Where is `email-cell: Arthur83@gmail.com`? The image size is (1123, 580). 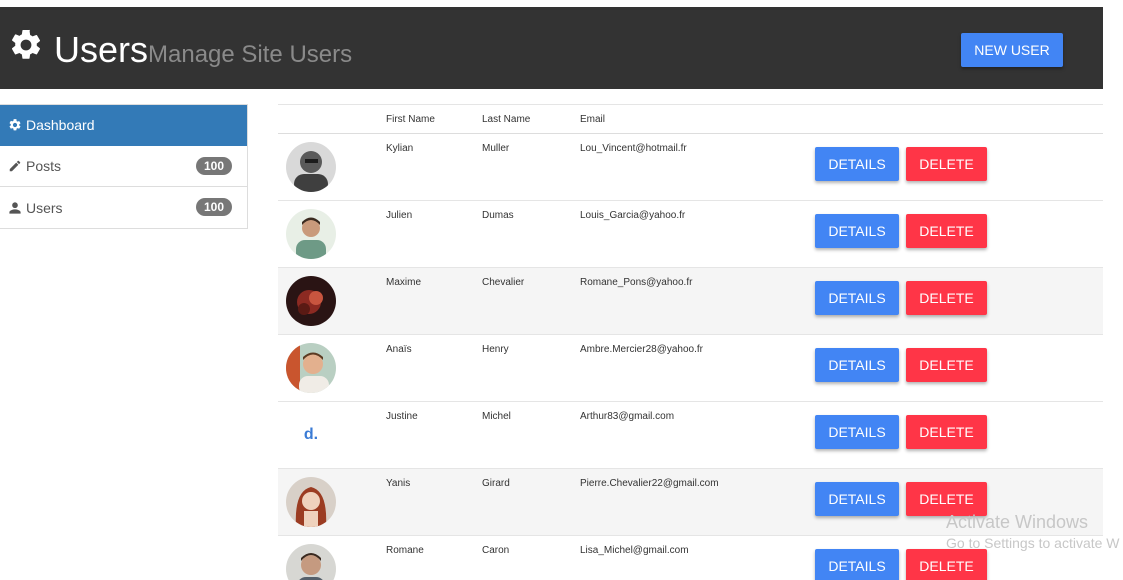
email-cell: Arthur83@gmail.com is located at coordinates (627, 416).